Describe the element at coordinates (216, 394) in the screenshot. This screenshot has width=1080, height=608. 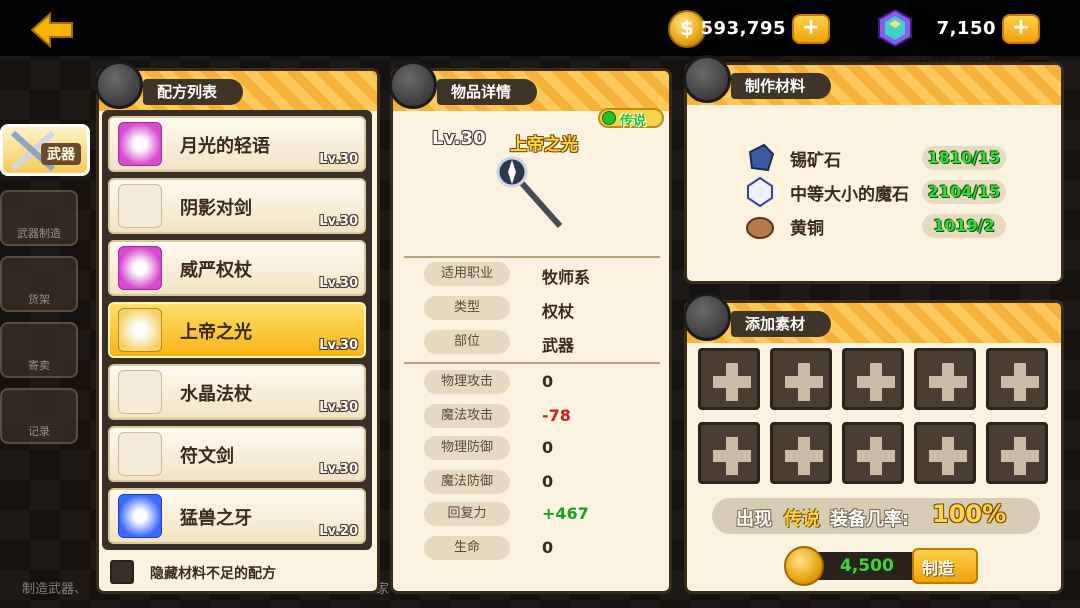
I see `recipe-name: 水晶法杖` at that location.